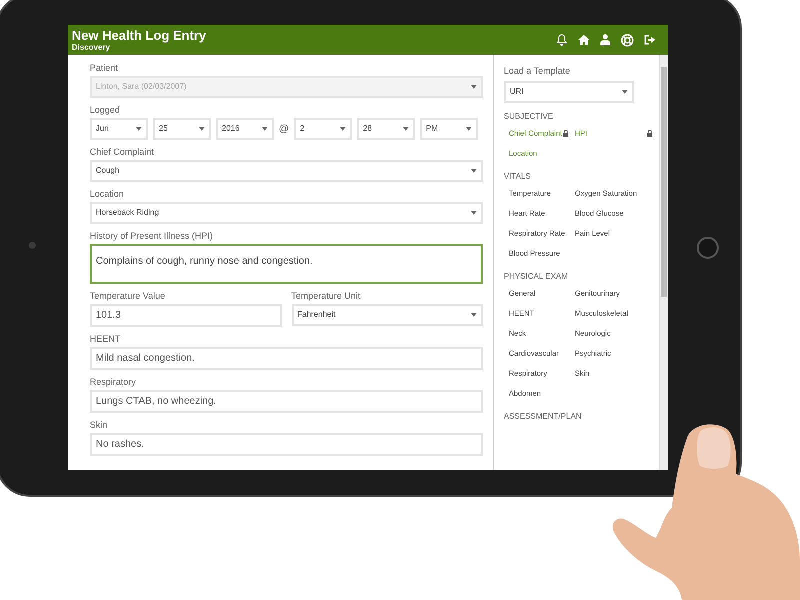  I want to click on dropdown: Cough, so click(286, 171).